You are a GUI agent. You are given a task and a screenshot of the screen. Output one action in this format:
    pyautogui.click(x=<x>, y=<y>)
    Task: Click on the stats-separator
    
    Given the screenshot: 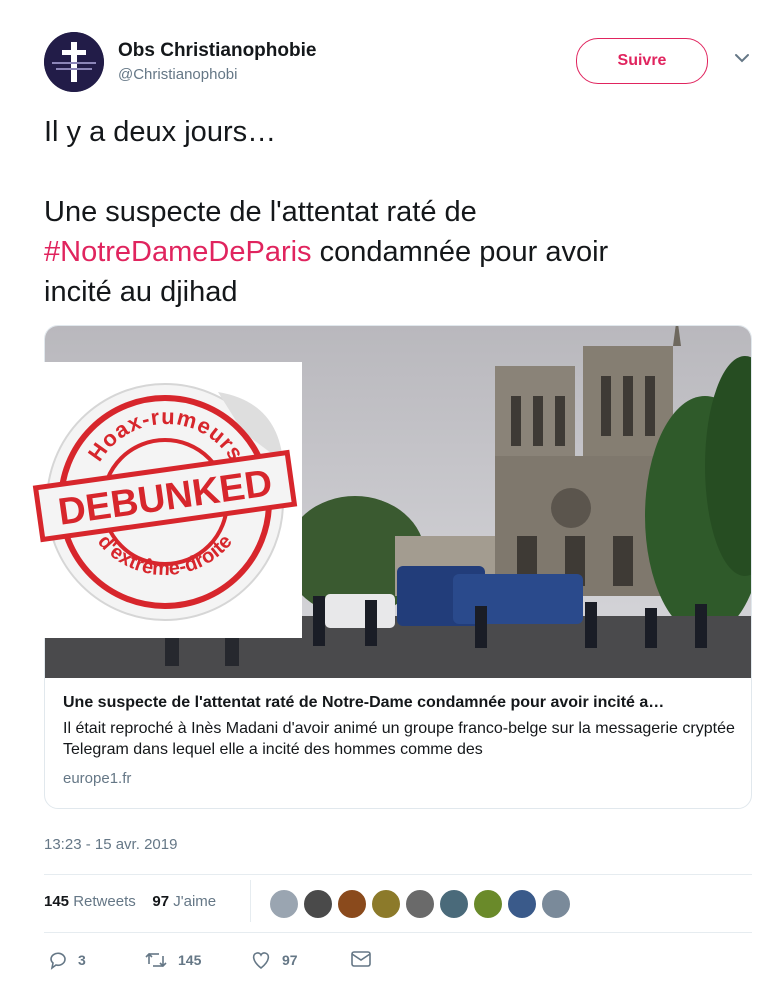 What is the action you would take?
    pyautogui.click(x=250, y=901)
    